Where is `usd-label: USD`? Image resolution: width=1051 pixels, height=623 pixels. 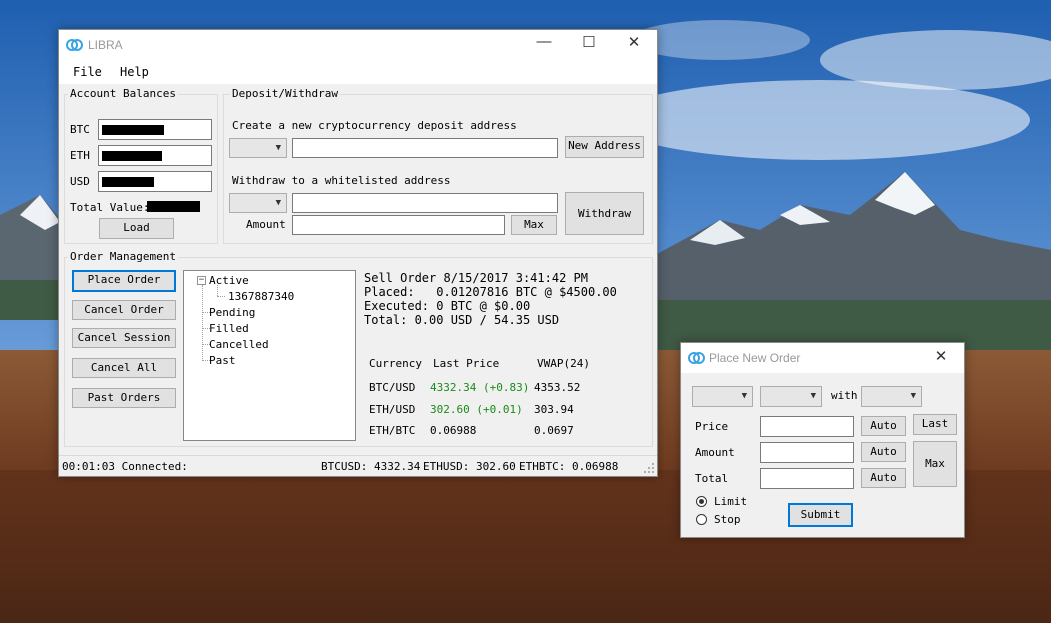
usd-label: USD is located at coordinates (80, 181).